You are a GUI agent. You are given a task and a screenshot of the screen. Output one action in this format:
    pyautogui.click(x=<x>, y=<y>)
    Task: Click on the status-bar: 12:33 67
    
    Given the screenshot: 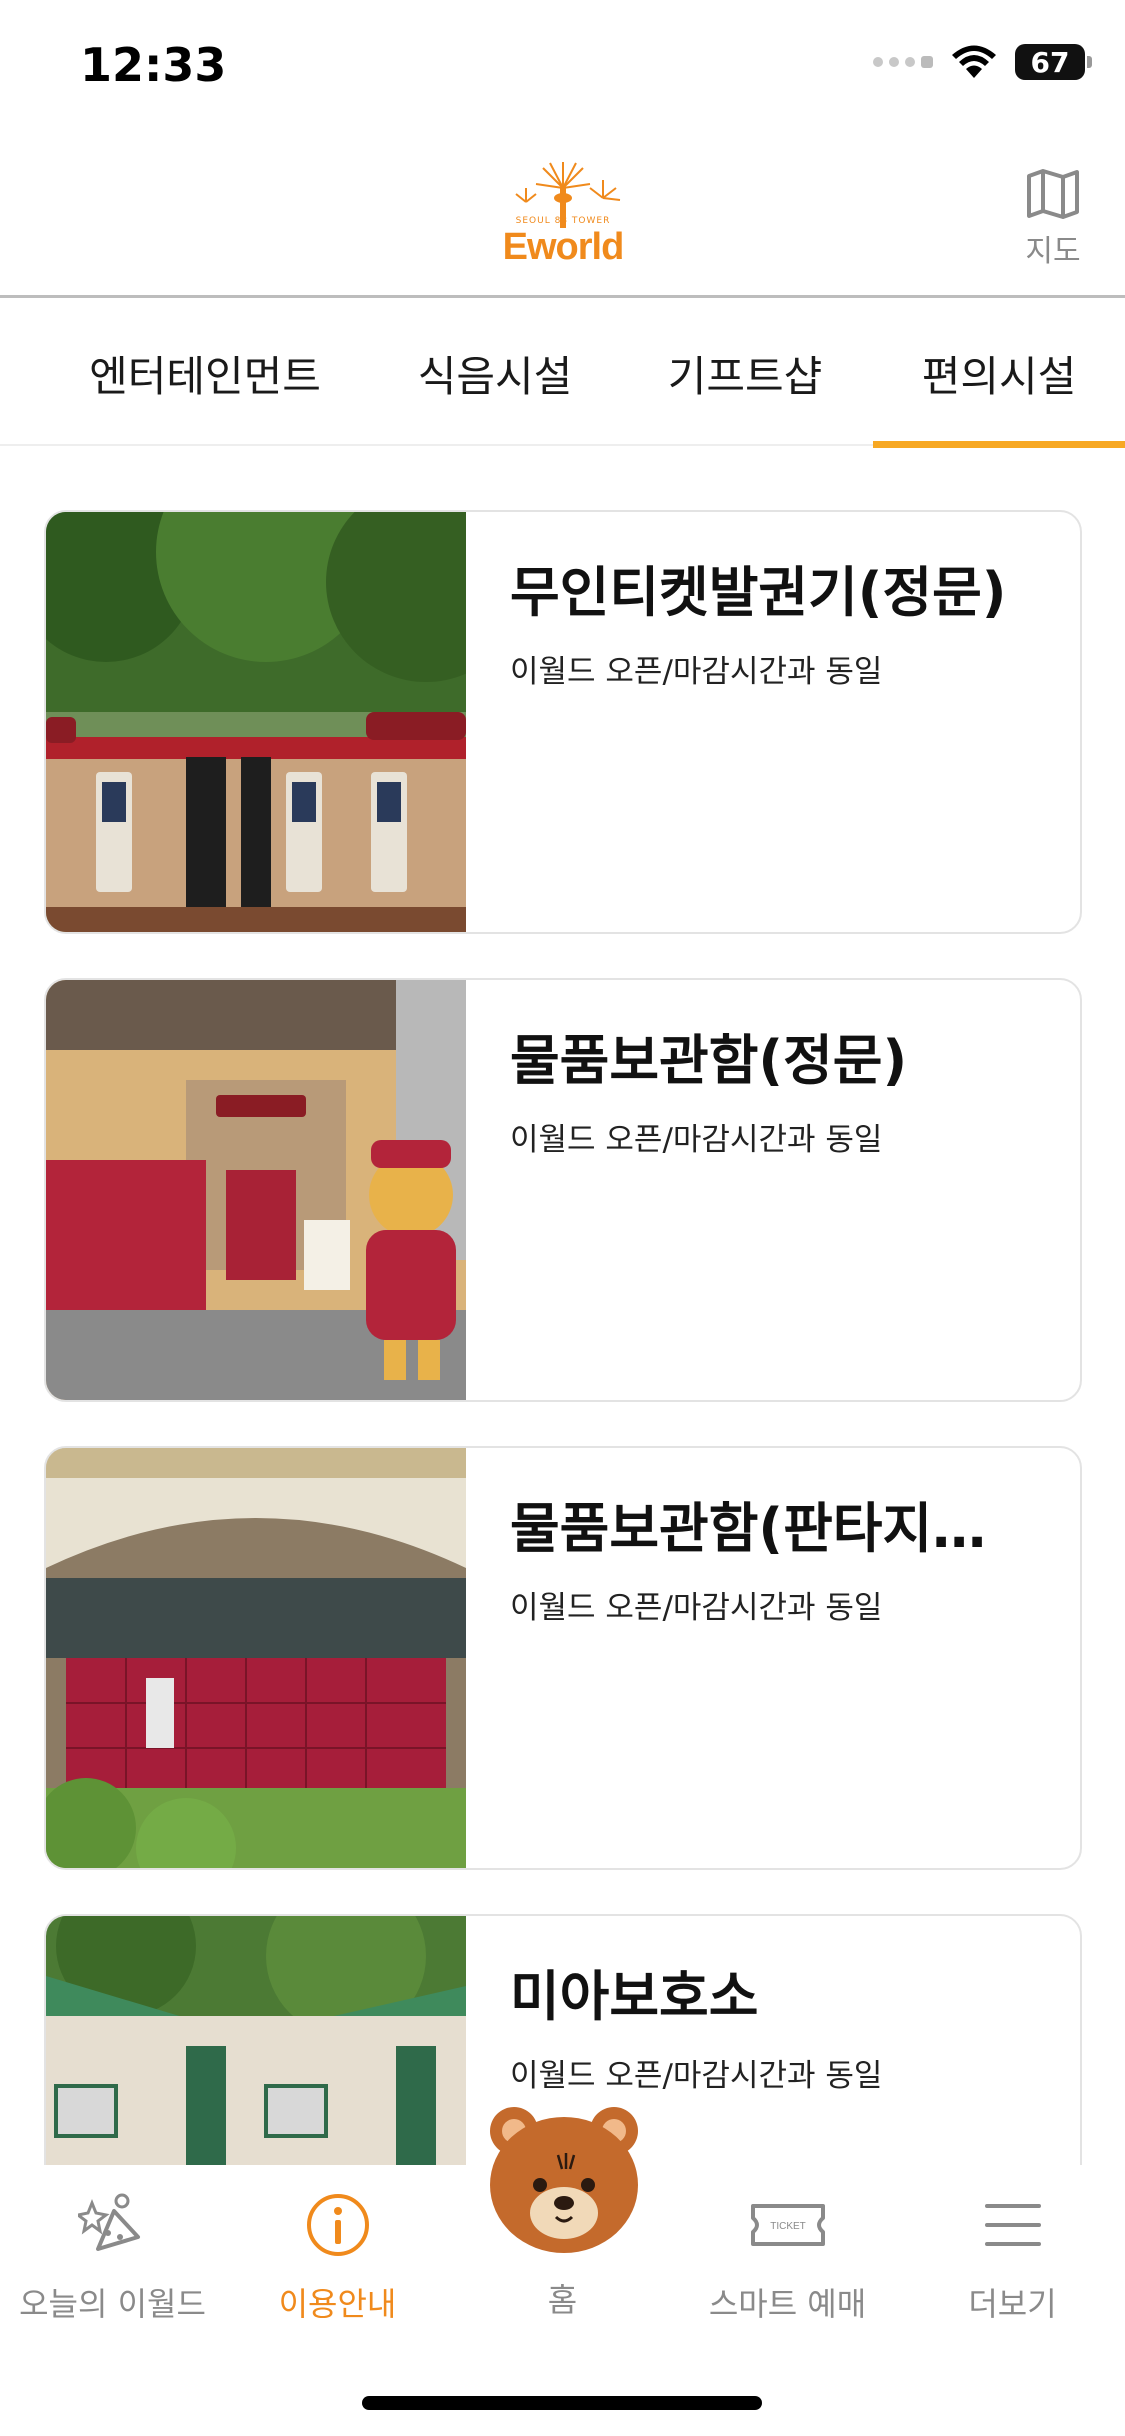 What is the action you would take?
    pyautogui.click(x=562, y=70)
    